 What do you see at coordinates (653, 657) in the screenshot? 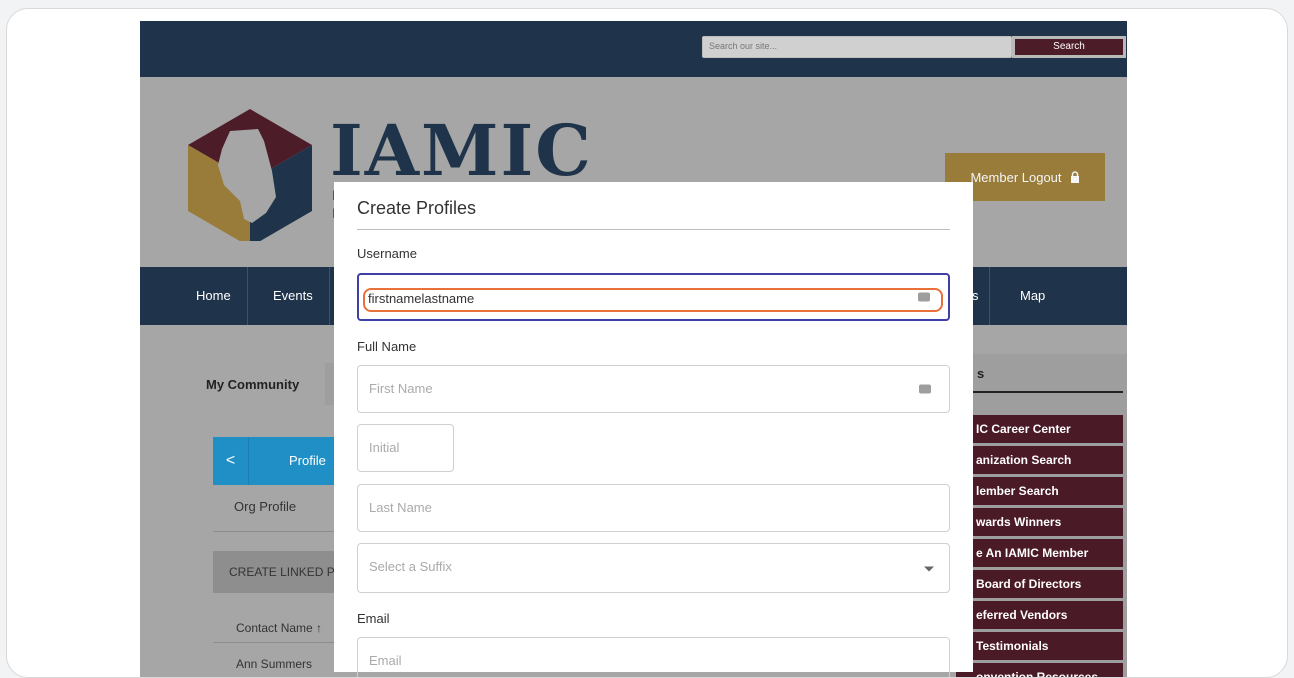
I see `email-field: Email` at bounding box center [653, 657].